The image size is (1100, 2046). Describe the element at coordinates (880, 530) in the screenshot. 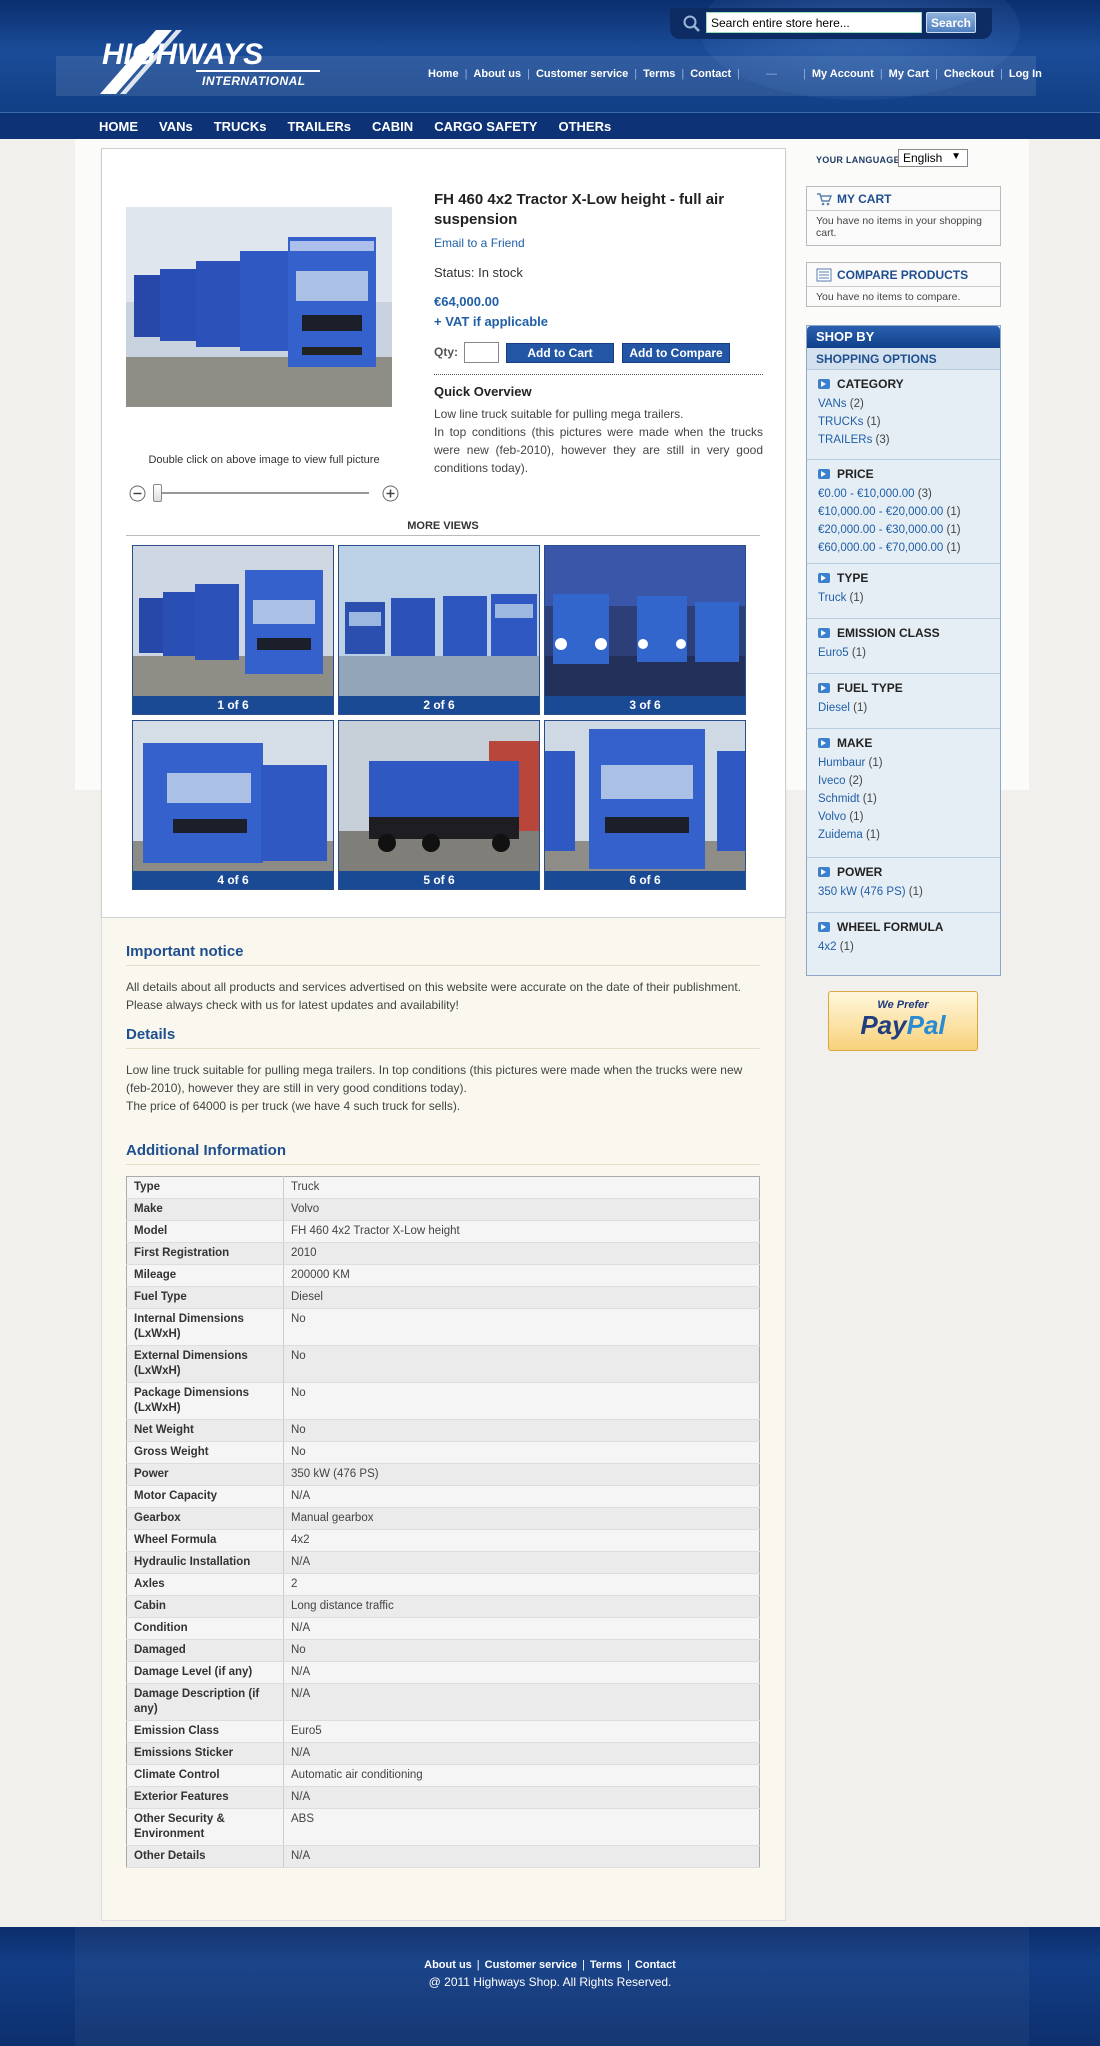

I see `filter-option-link: €20,000.00 - €30,000.00` at that location.